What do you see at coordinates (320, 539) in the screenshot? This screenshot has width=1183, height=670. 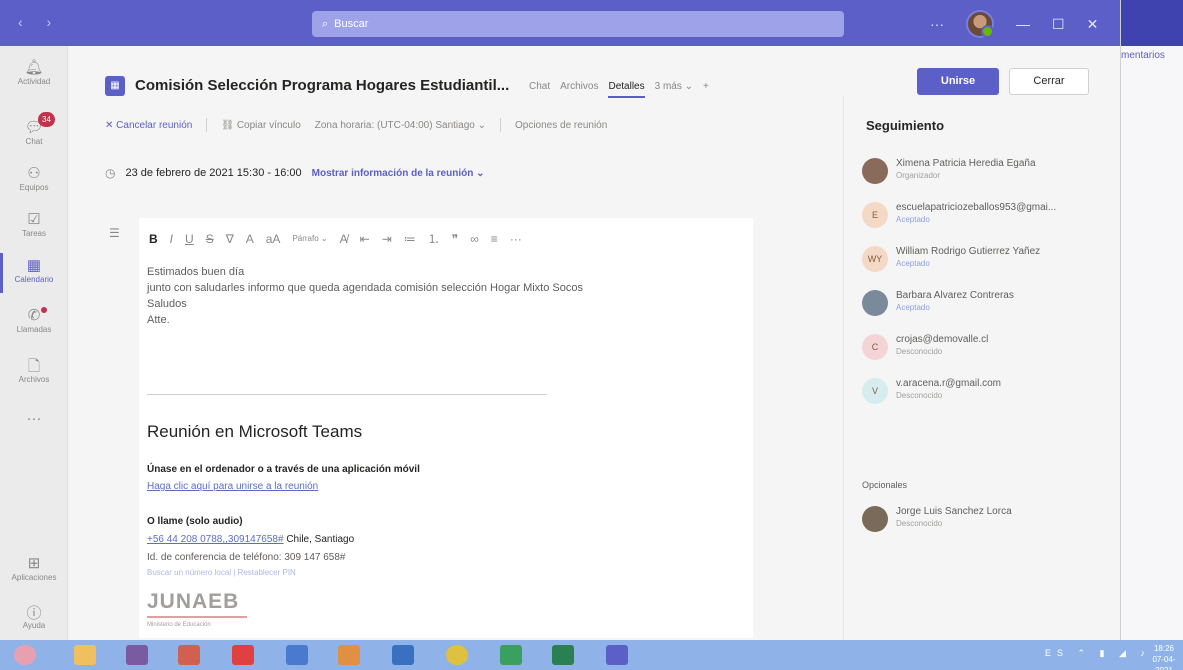 I see `phone-city: Chile, Santiago` at bounding box center [320, 539].